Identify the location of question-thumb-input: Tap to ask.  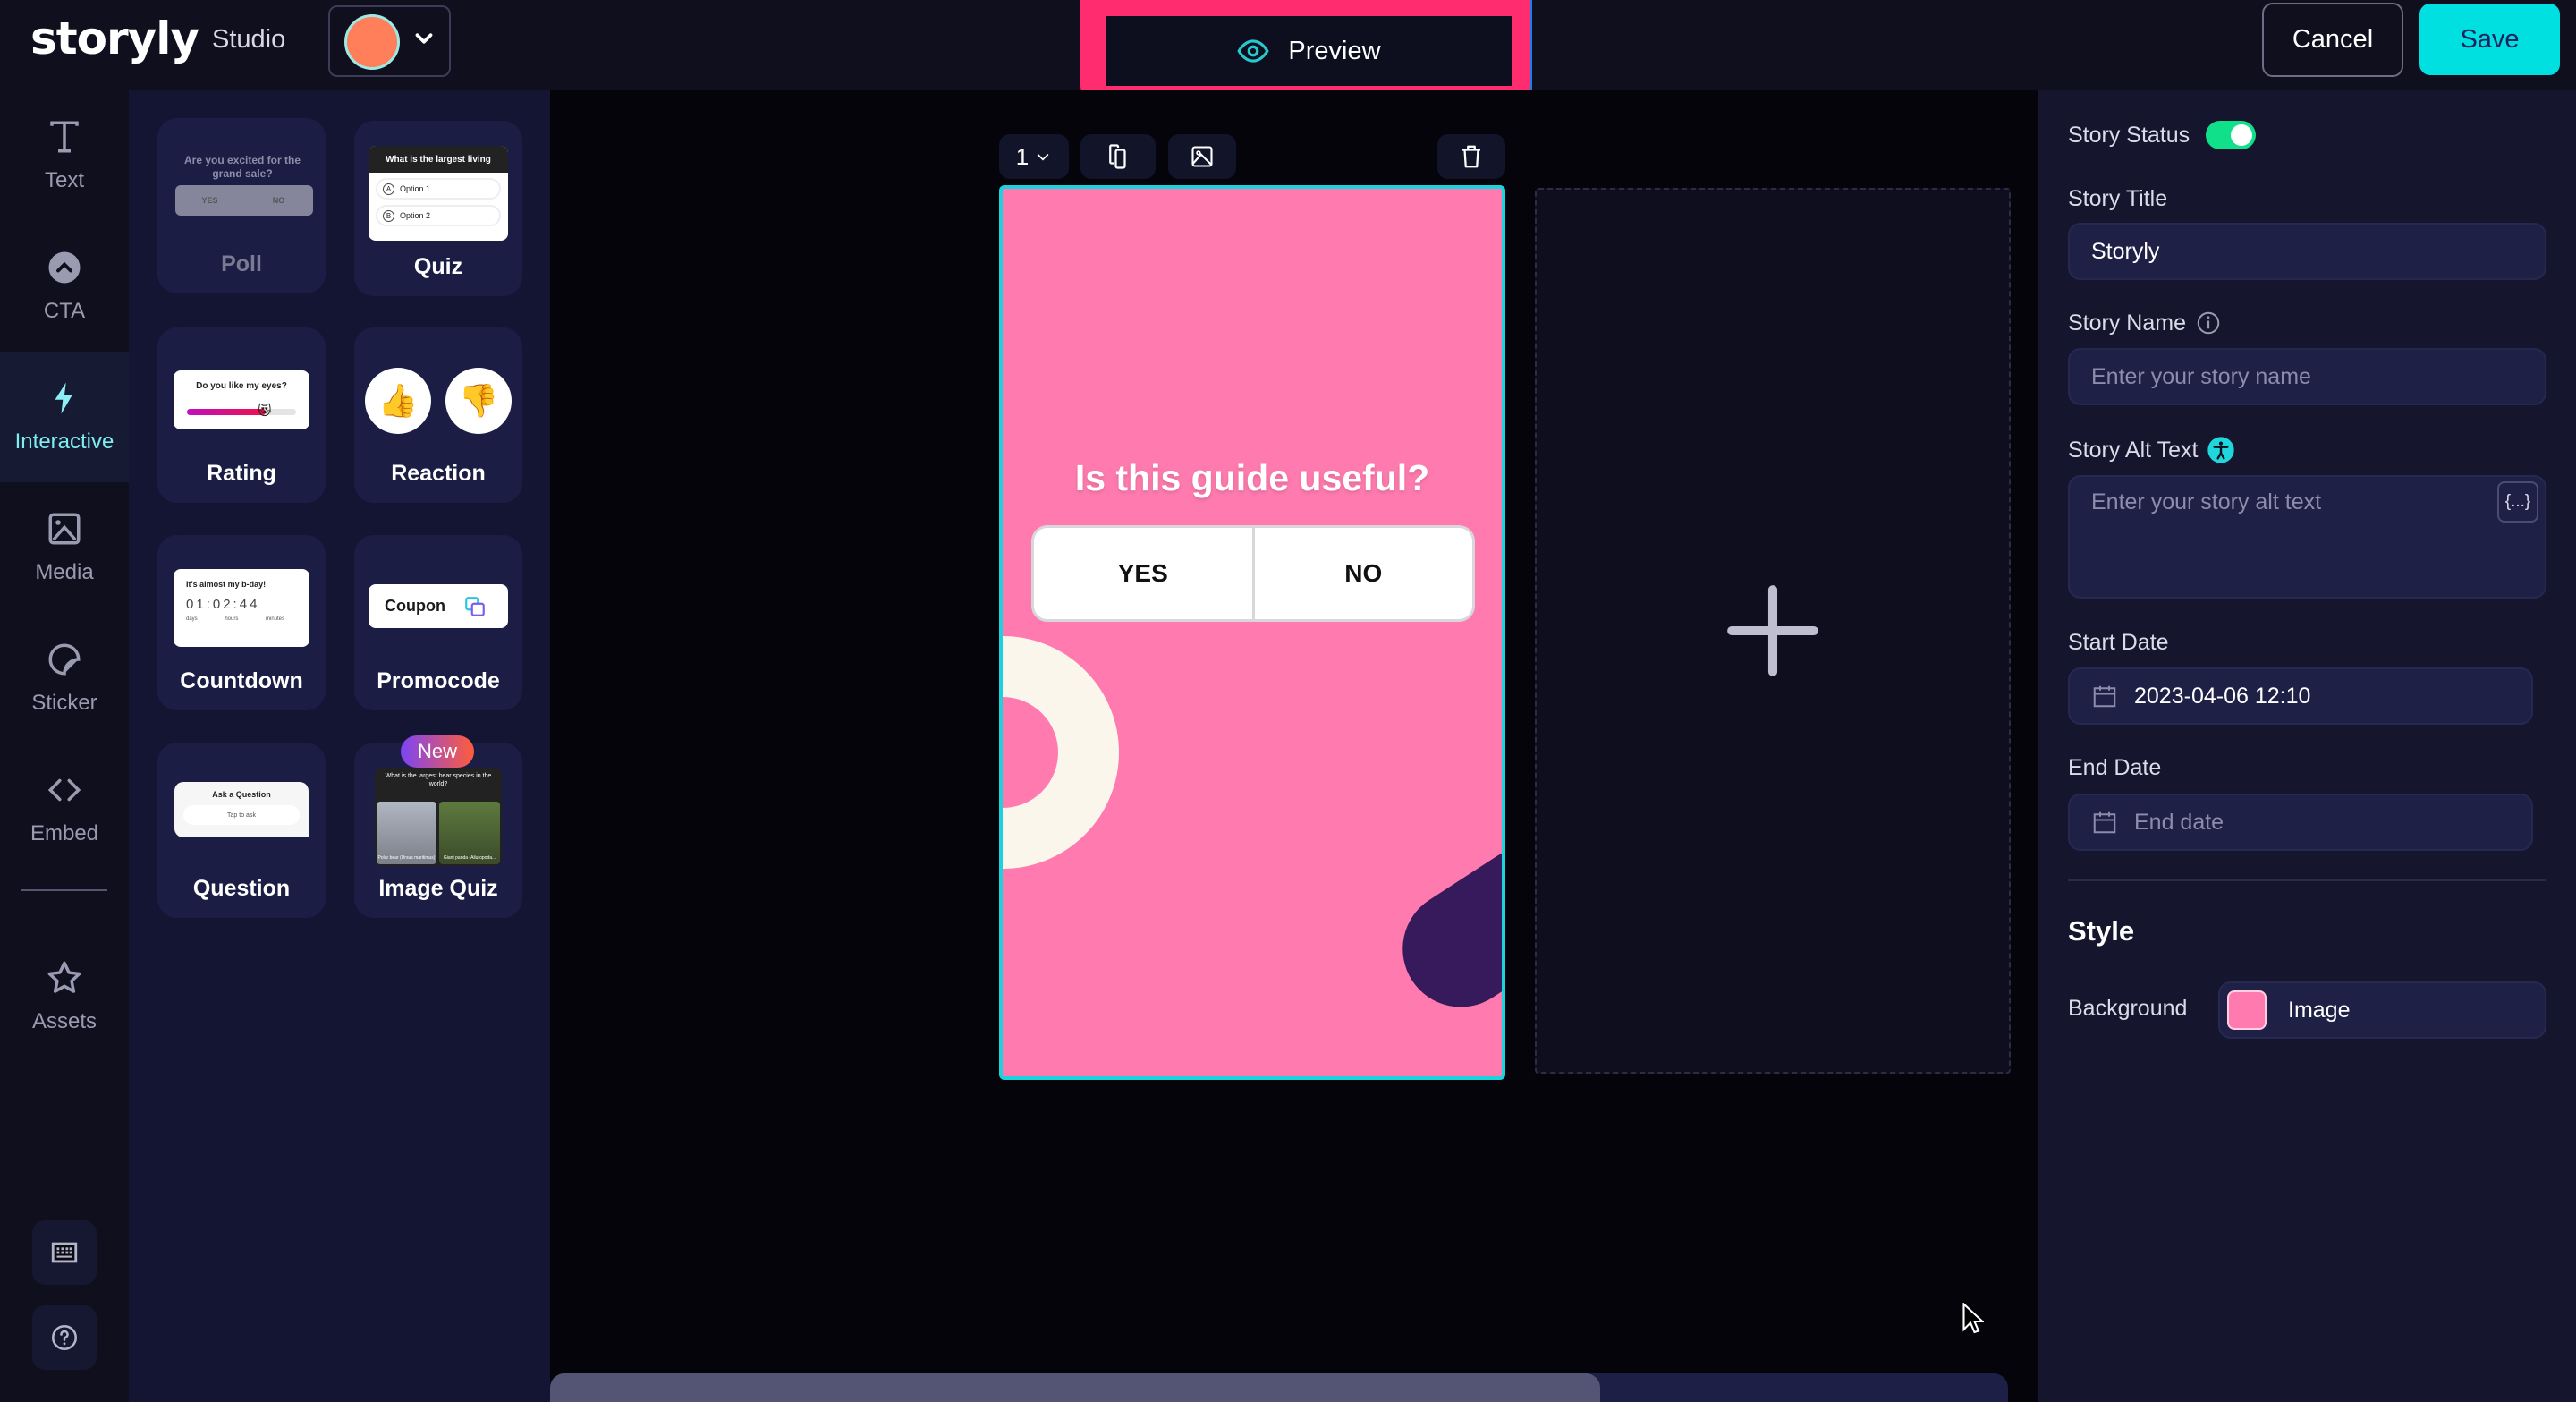
(241, 815).